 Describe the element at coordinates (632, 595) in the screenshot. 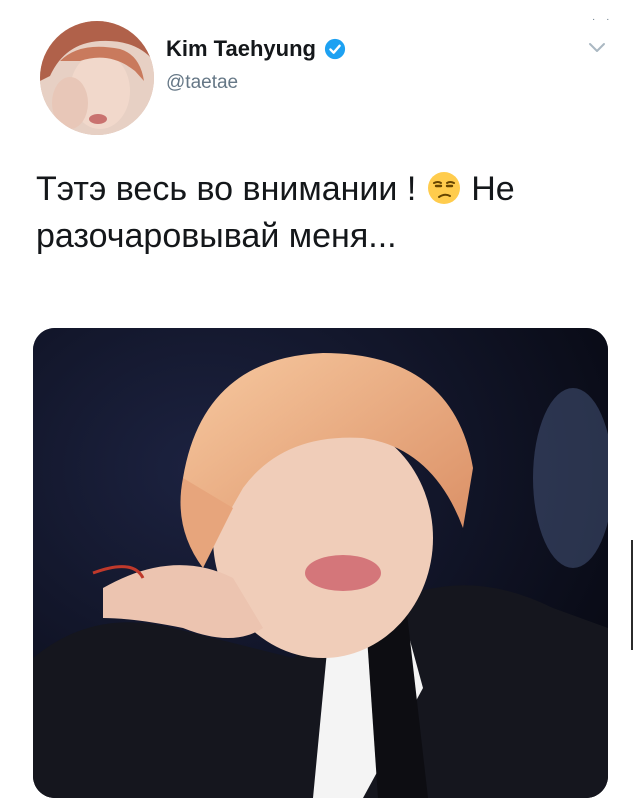

I see `scrollbar` at that location.